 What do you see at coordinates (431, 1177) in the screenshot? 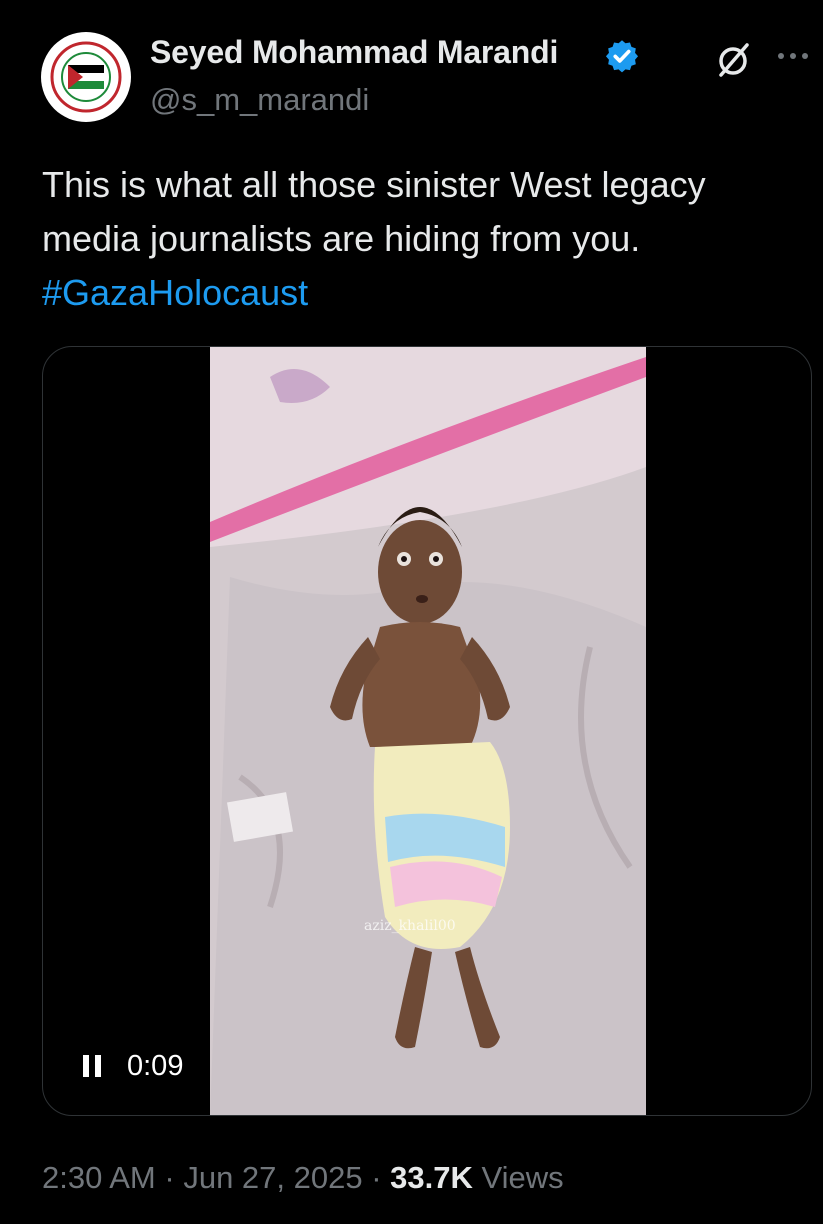
I see `views-count: 33.7K` at bounding box center [431, 1177].